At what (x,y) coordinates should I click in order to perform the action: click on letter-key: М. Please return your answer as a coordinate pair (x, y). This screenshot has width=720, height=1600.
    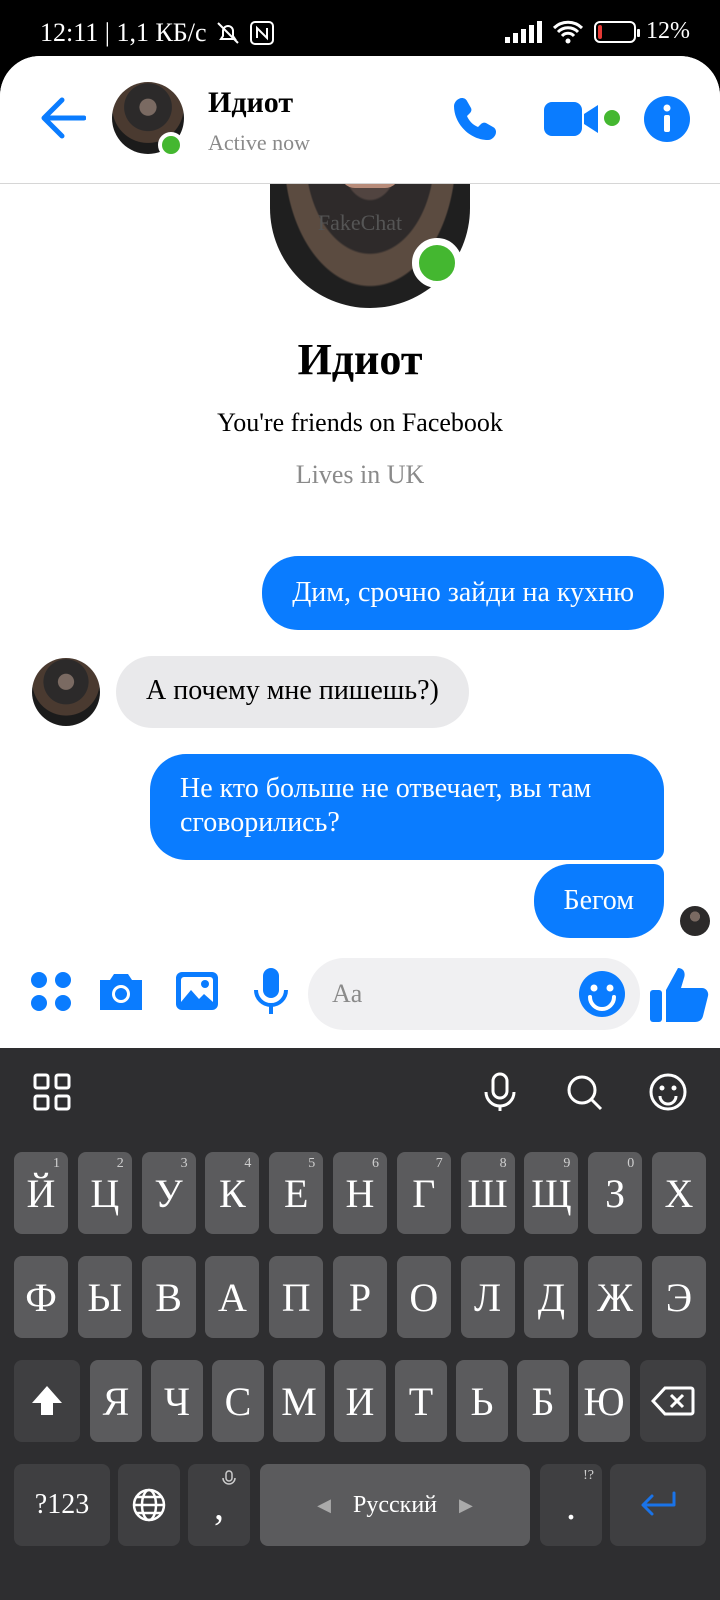
    Looking at the image, I should click on (299, 1401).